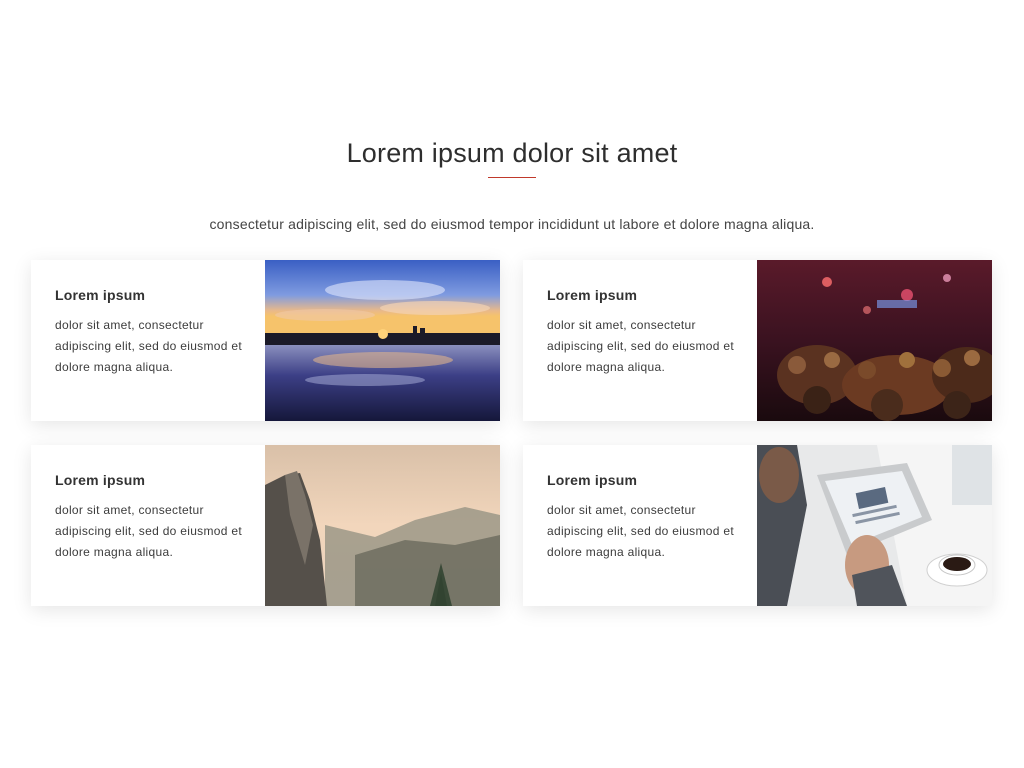 Image resolution: width=1024 pixels, height=768 pixels. What do you see at coordinates (382, 525) in the screenshot?
I see `mountain-cliff-image` at bounding box center [382, 525].